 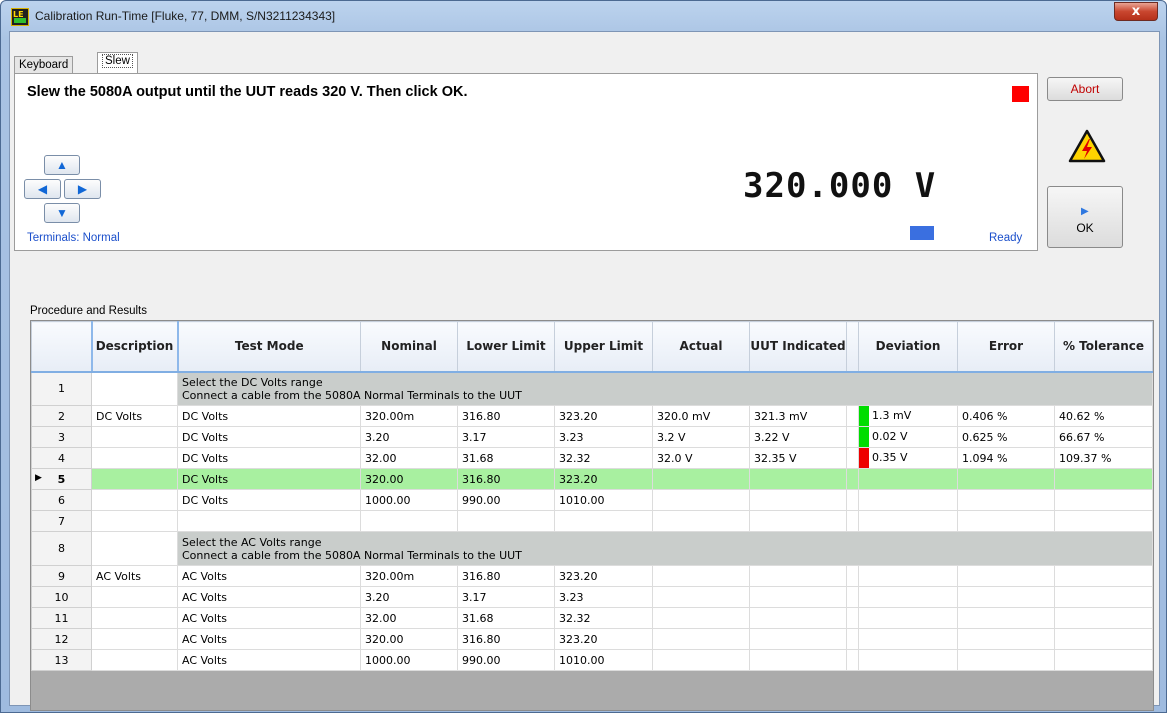 What do you see at coordinates (61, 479) in the screenshot?
I see `row-number: 5` at bounding box center [61, 479].